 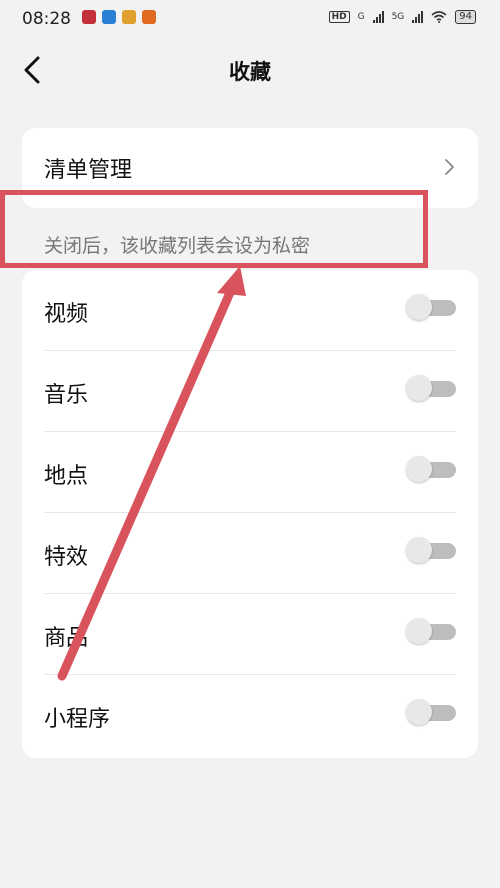 I want to click on video-toggle, so click(x=431, y=307).